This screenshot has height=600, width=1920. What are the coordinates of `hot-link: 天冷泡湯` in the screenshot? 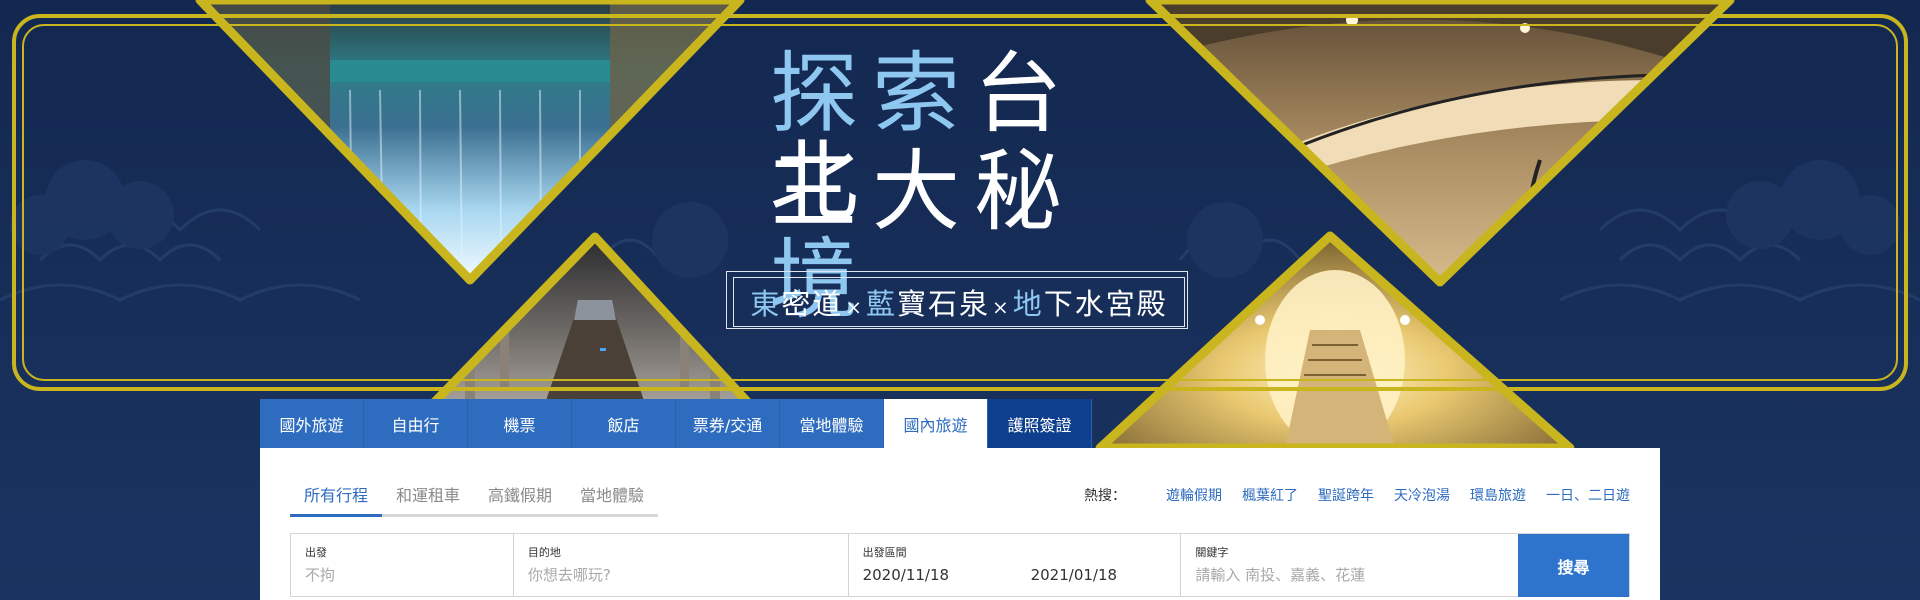 It's located at (1422, 495).